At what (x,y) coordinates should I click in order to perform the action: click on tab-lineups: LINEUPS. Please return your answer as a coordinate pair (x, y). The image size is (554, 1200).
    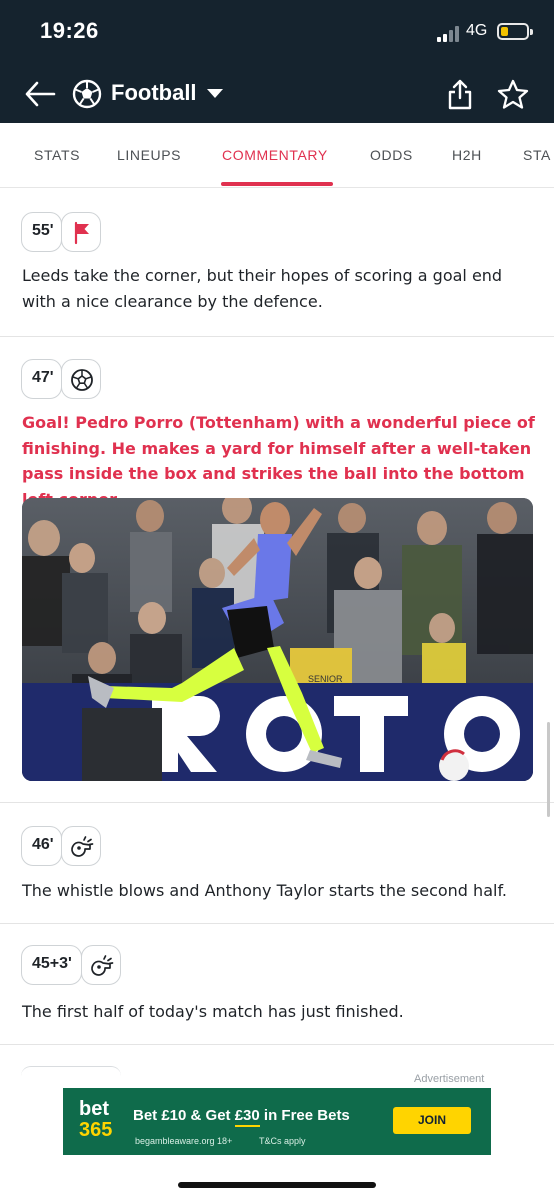
    Looking at the image, I should click on (149, 155).